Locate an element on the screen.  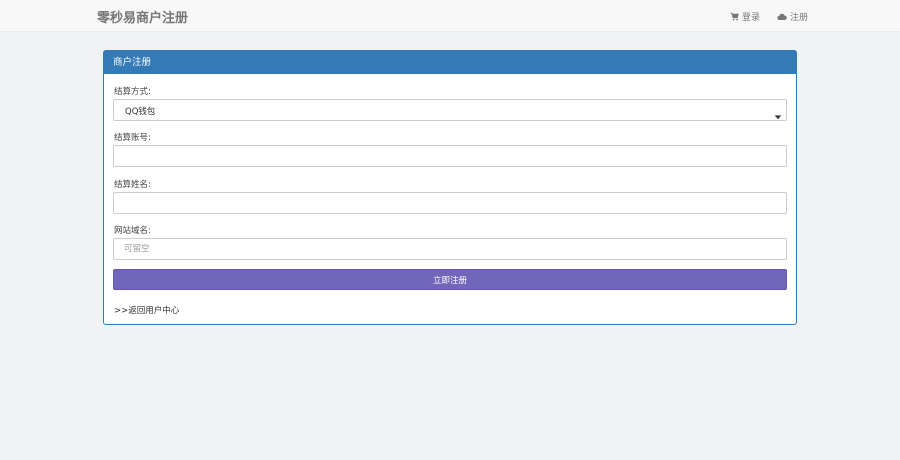
login-label: 登录 is located at coordinates (751, 18).